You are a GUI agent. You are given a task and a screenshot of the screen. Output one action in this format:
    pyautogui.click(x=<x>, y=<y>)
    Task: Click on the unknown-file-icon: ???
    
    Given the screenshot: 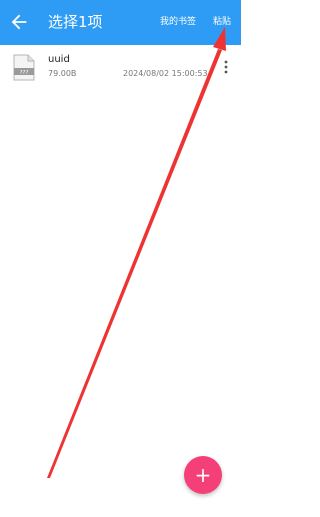 What is the action you would take?
    pyautogui.click(x=24, y=67)
    